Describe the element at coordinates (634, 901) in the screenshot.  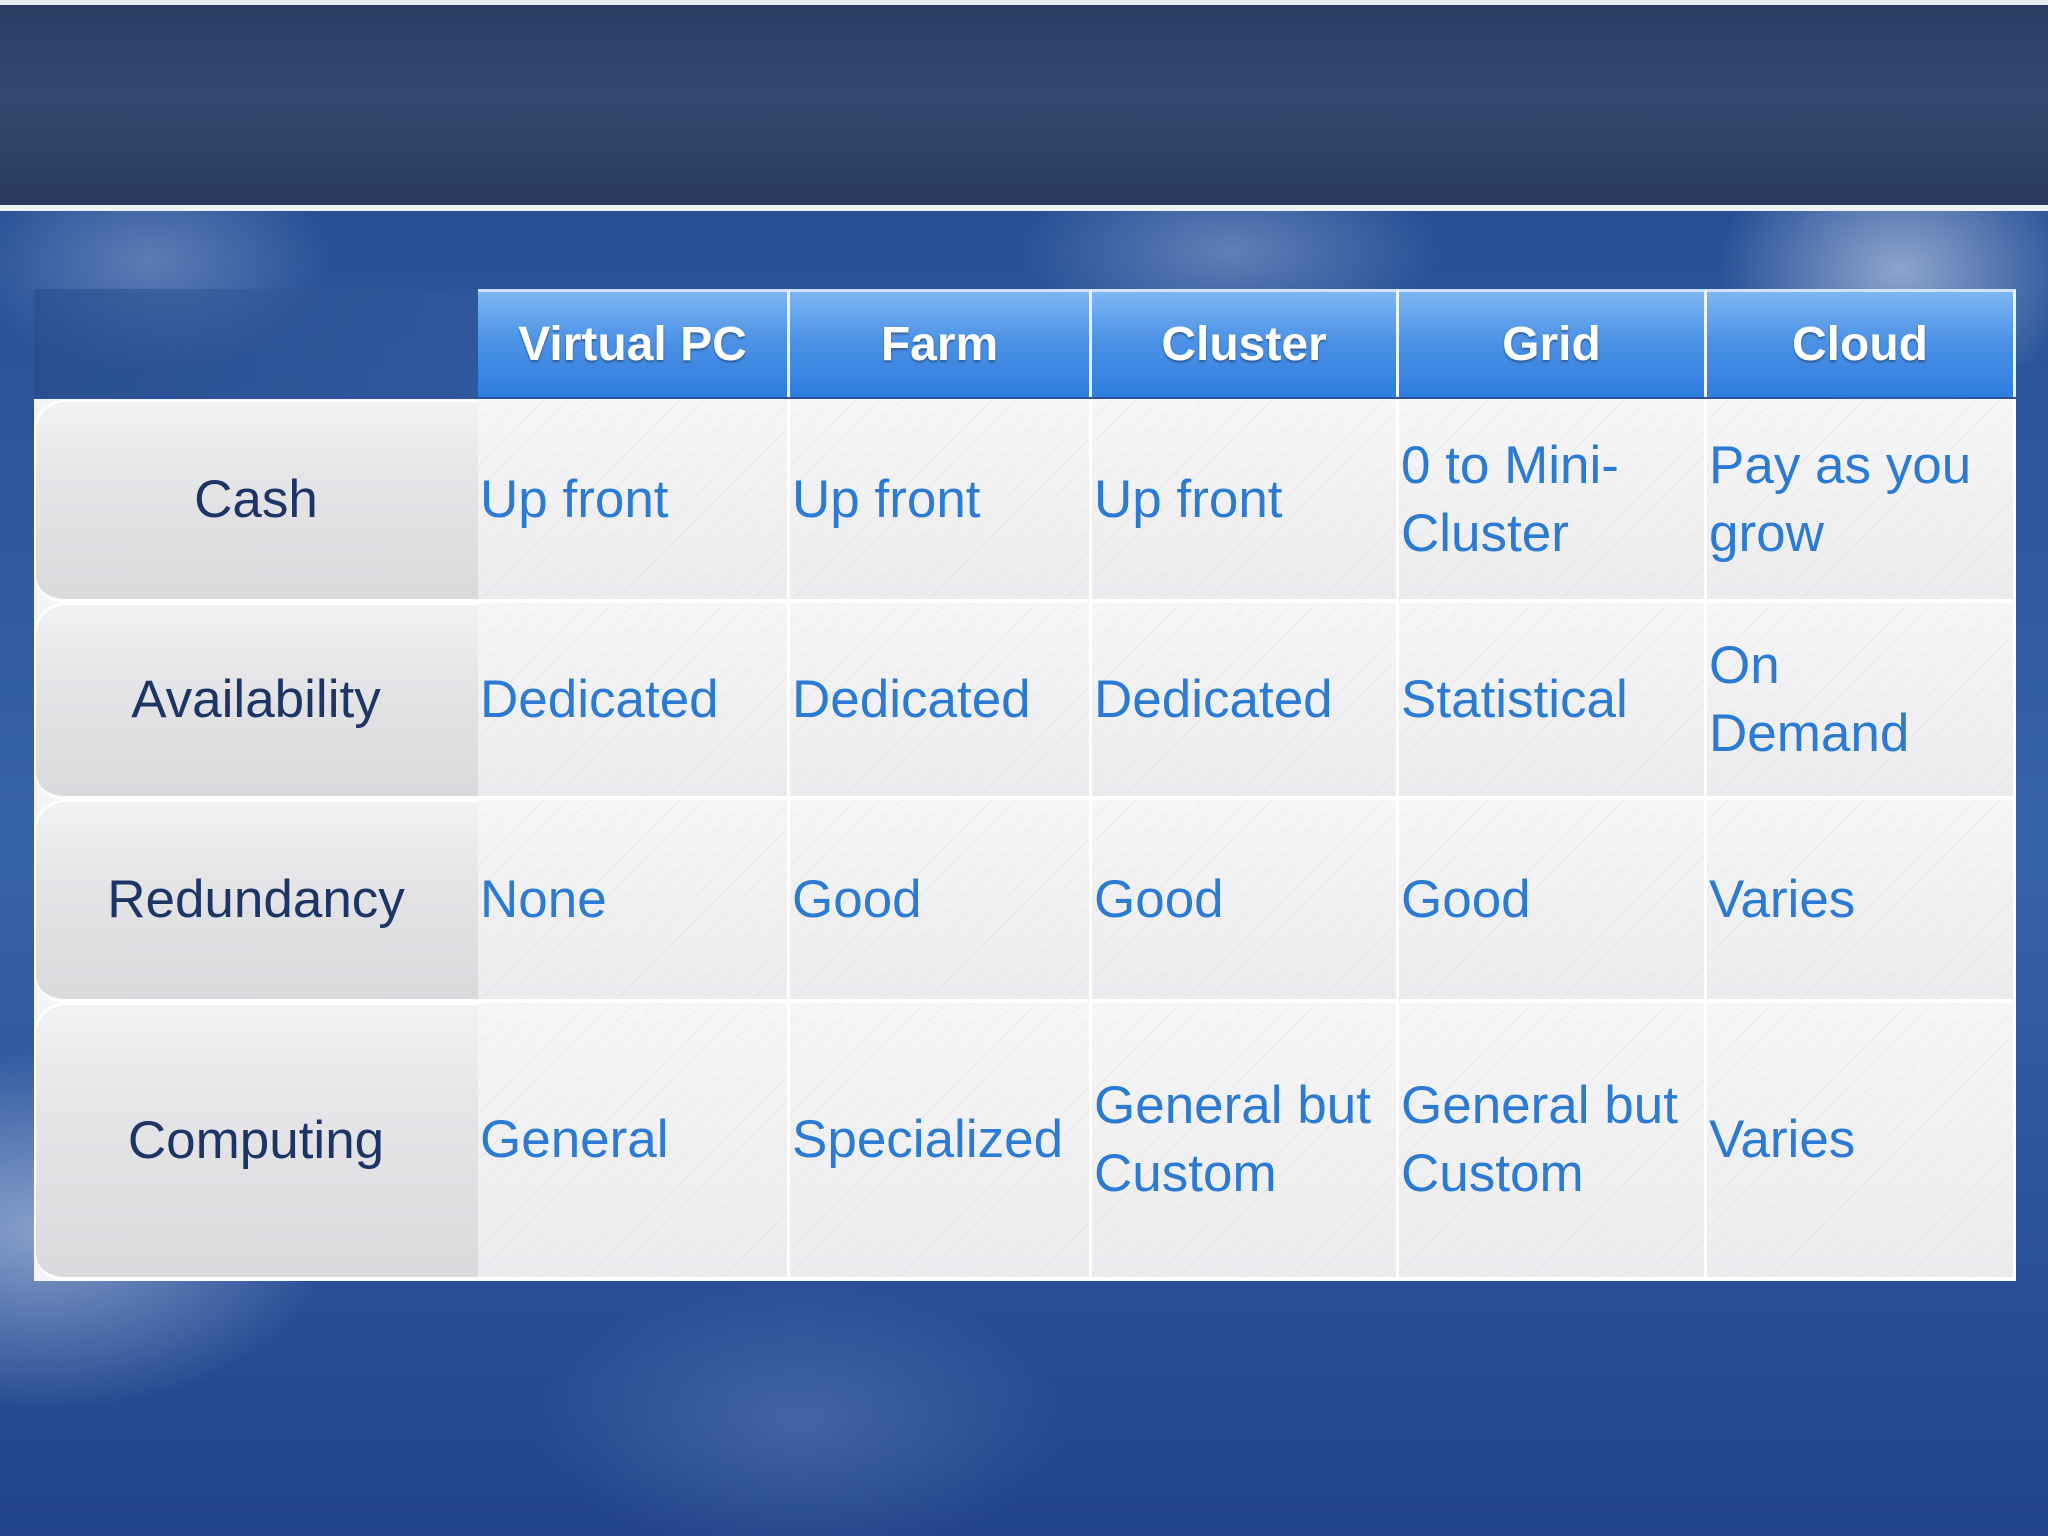
I see `table-cell: None` at that location.